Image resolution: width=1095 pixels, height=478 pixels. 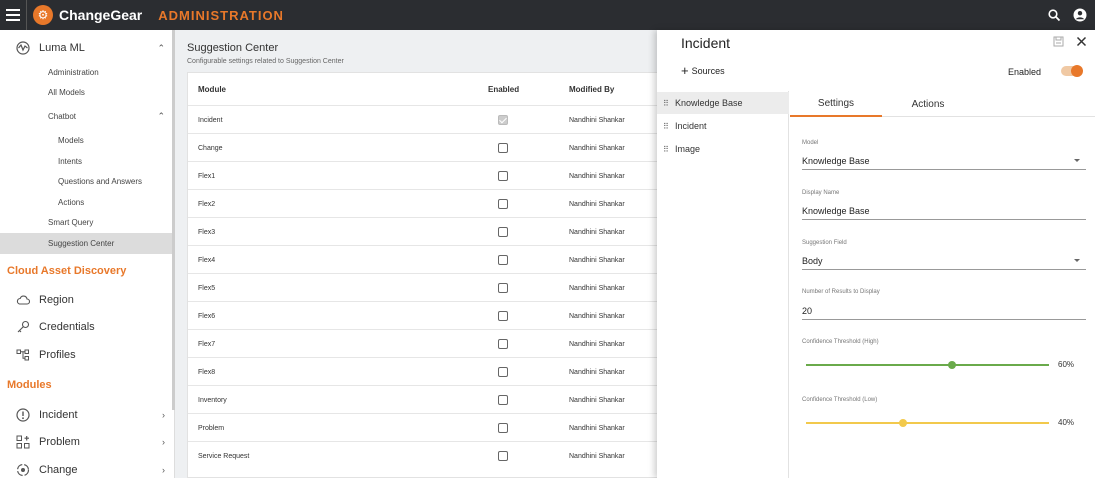 What do you see at coordinates (86, 442) in the screenshot?
I see `sidebar-item-problem: Problem ›` at bounding box center [86, 442].